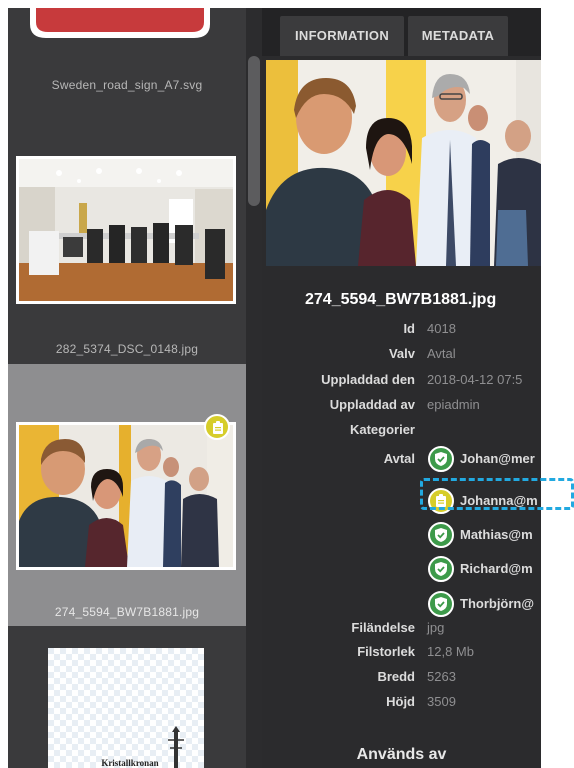  Describe the element at coordinates (401, 330) in the screenshot. I see `field-row-id: Id 4018` at that location.